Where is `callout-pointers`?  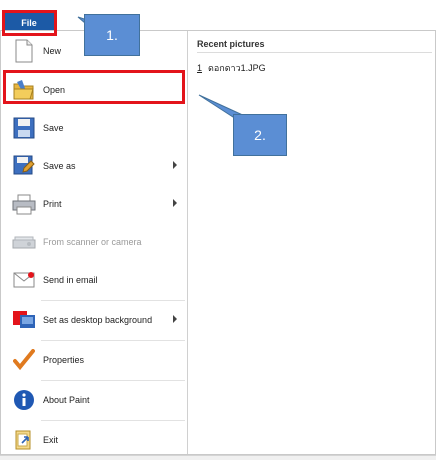 callout-pointers is located at coordinates (162, 67).